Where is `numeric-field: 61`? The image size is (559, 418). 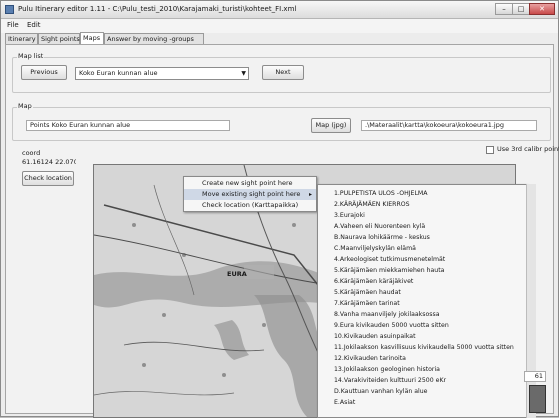 numeric-field: 61 is located at coordinates (535, 376).